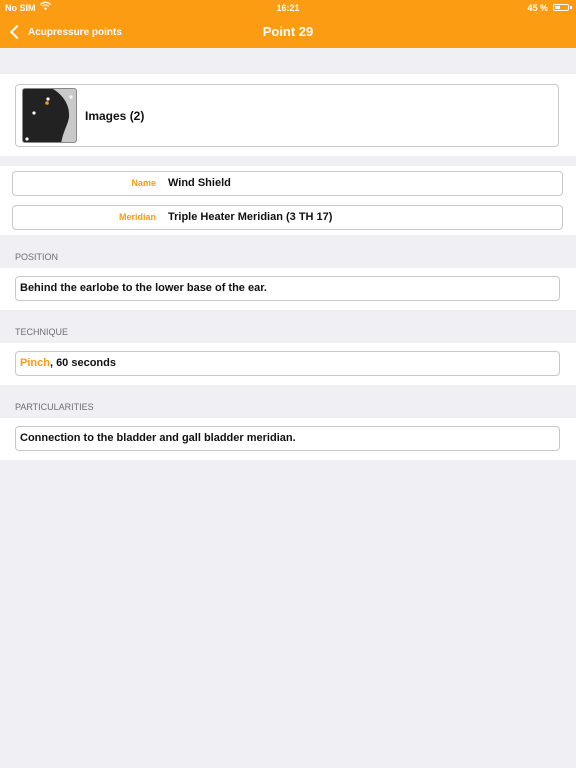  Describe the element at coordinates (143, 183) in the screenshot. I see `name-label: Name` at that location.